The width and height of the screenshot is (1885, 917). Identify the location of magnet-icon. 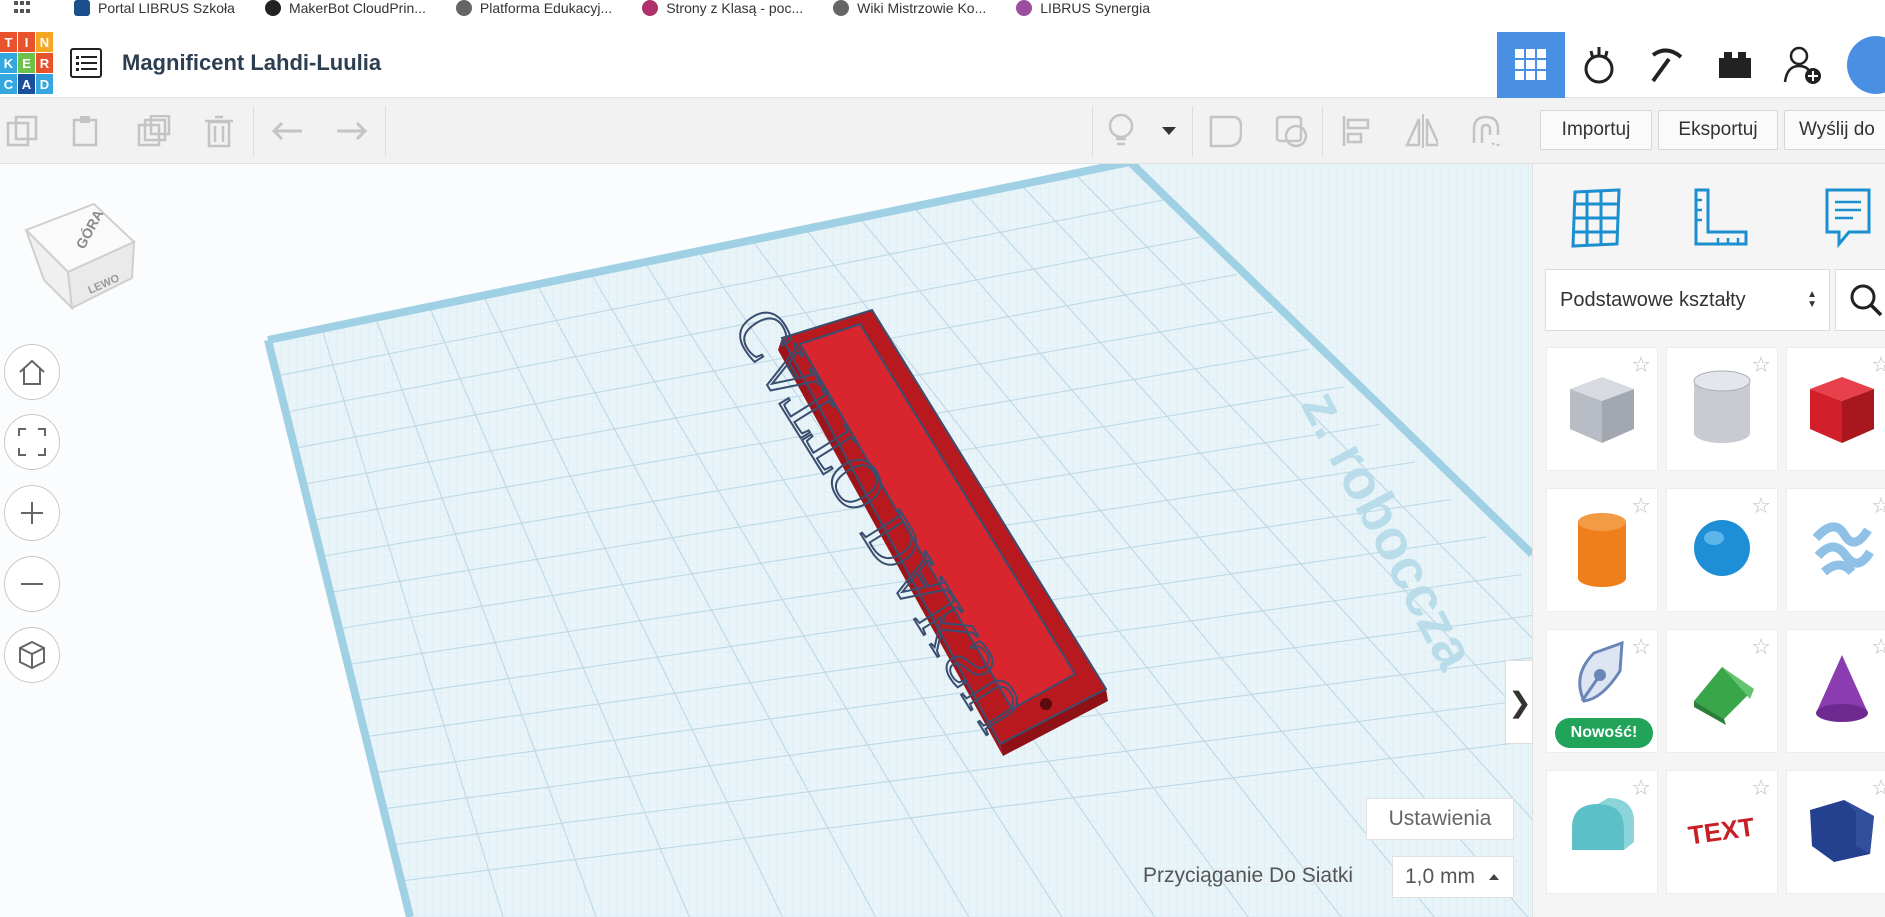
(1487, 130).